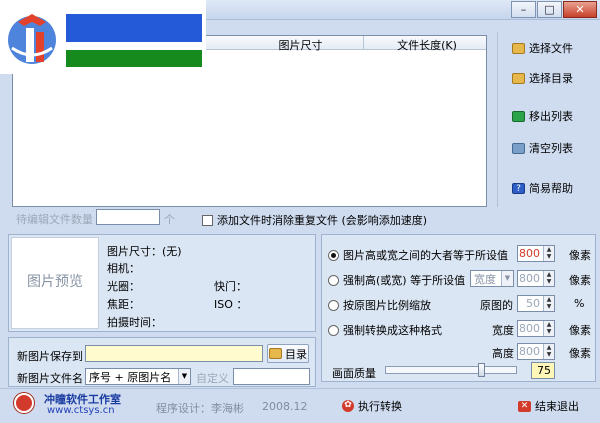 Image resolution: width=600 pixels, height=423 pixels. I want to click on select-dir-button: 选择目录, so click(542, 78).